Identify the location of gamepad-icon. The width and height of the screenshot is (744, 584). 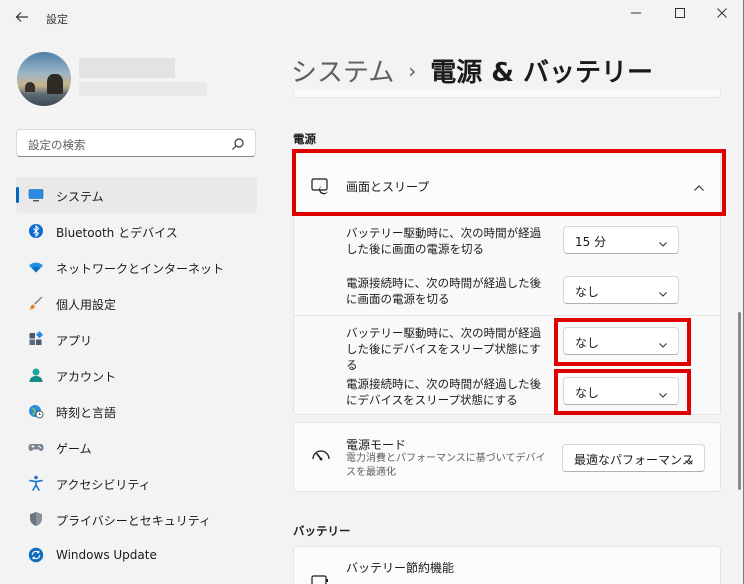
(36, 447).